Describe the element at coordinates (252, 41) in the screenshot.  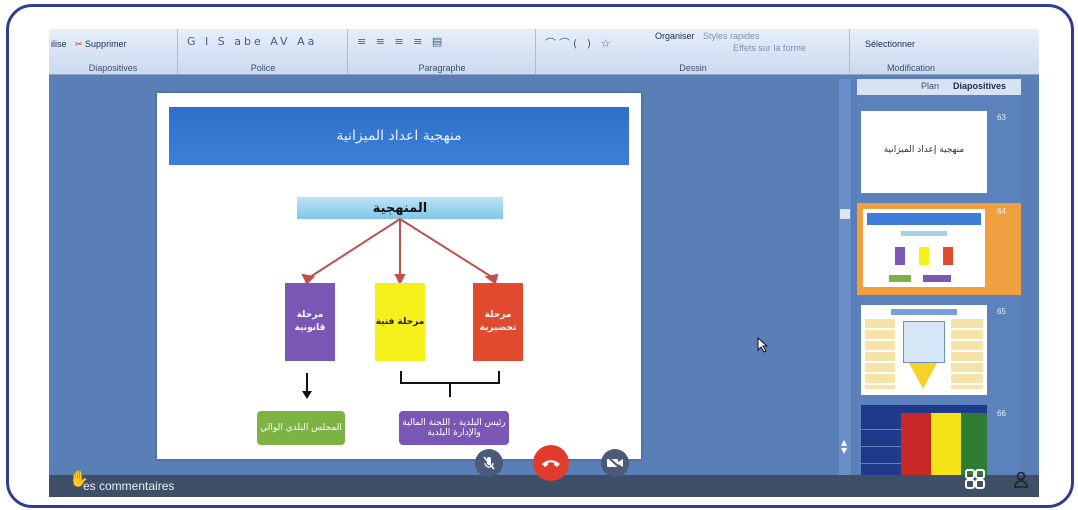
I see `font-tools: G I S abe AV Aa` at that location.